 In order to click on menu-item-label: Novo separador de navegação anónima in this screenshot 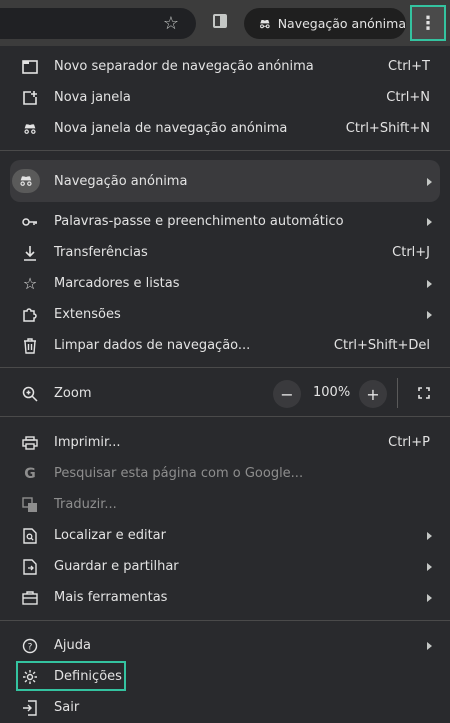, I will do `click(184, 66)`.